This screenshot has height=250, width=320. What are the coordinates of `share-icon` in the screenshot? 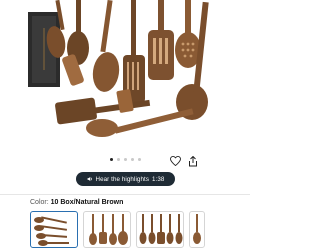 It's located at (193, 160).